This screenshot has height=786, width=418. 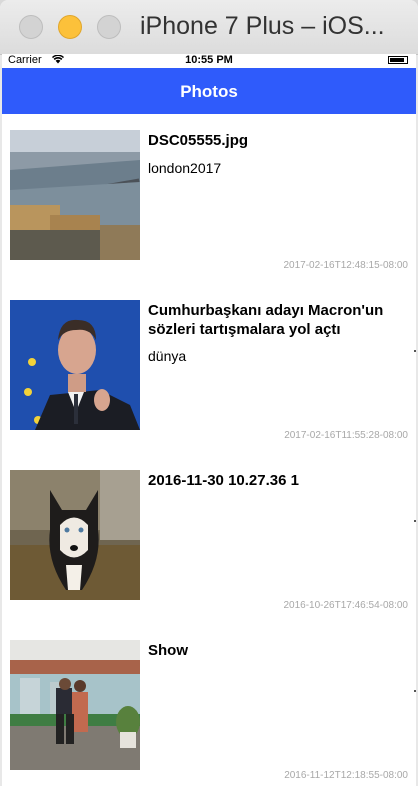 I want to click on photo-date: 2017-02-16T12:48:15-08:00, so click(x=345, y=265).